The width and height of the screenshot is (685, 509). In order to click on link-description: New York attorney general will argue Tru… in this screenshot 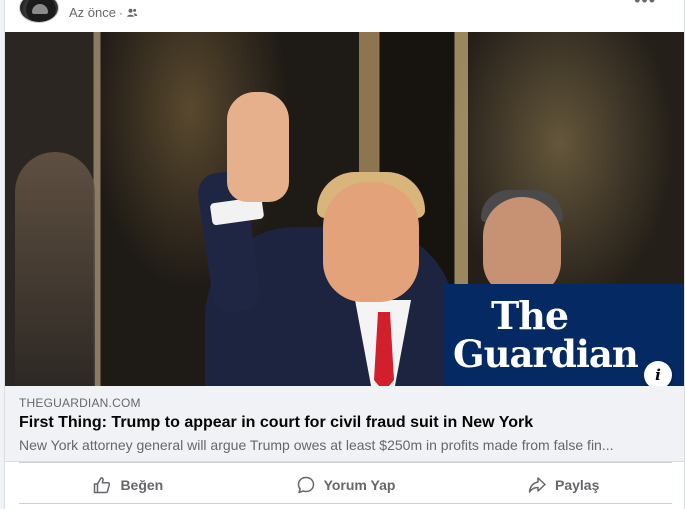, I will do `click(316, 445)`.